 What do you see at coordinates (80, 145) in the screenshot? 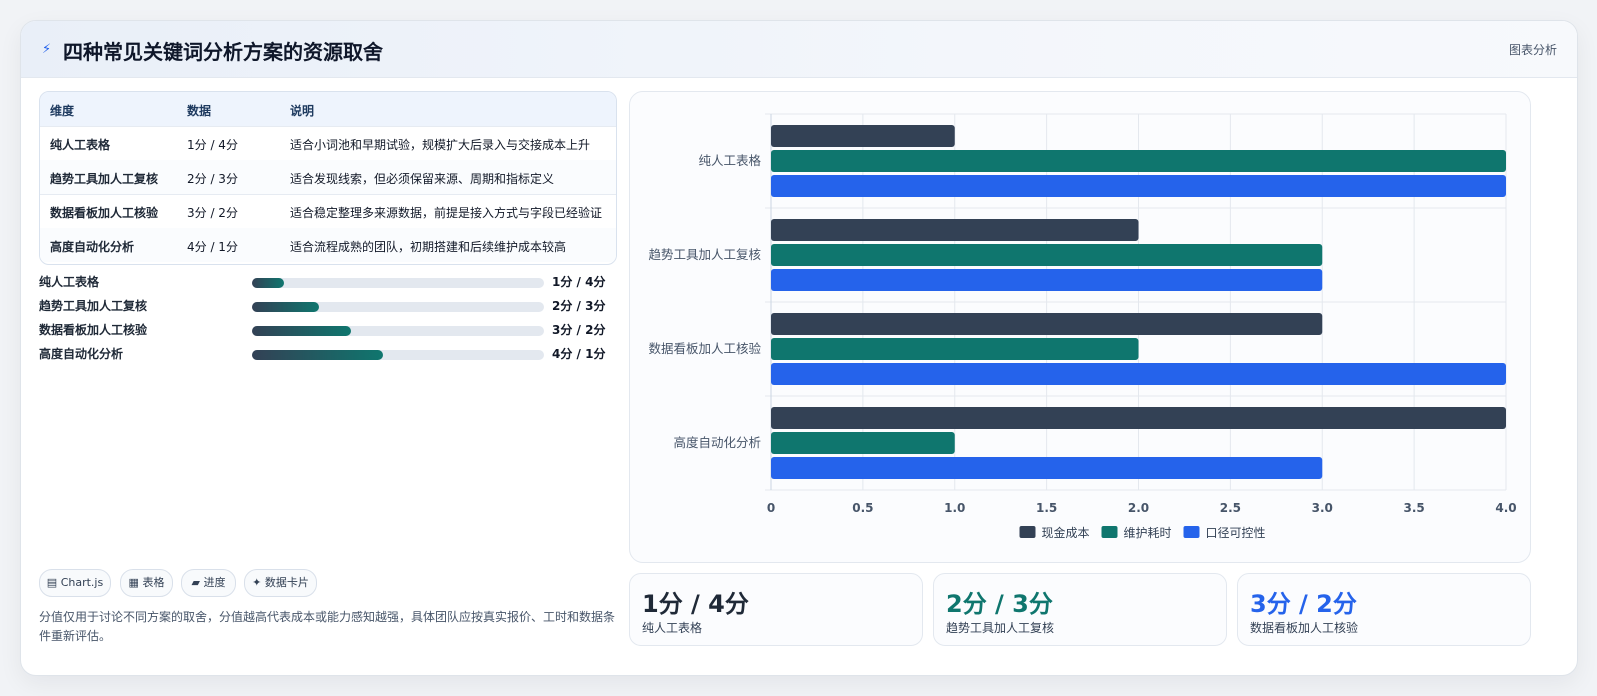
I see `row-dimension: 纯人工表格` at bounding box center [80, 145].